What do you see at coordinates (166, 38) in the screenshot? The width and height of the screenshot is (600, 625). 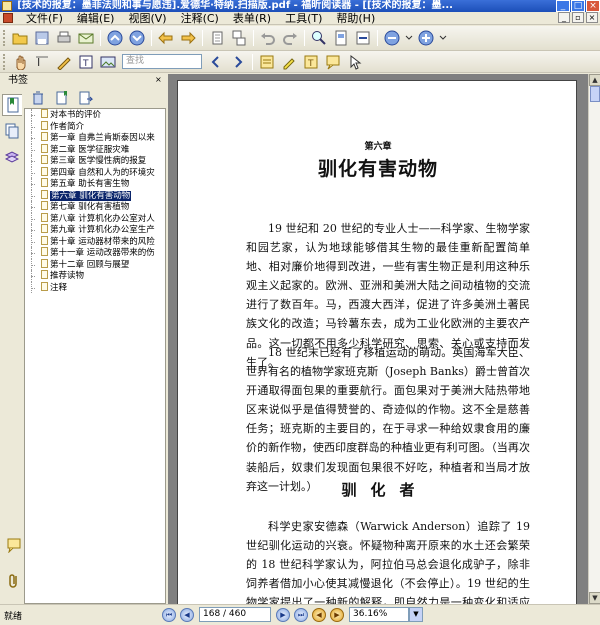 I see `back-arrow-icon` at bounding box center [166, 38].